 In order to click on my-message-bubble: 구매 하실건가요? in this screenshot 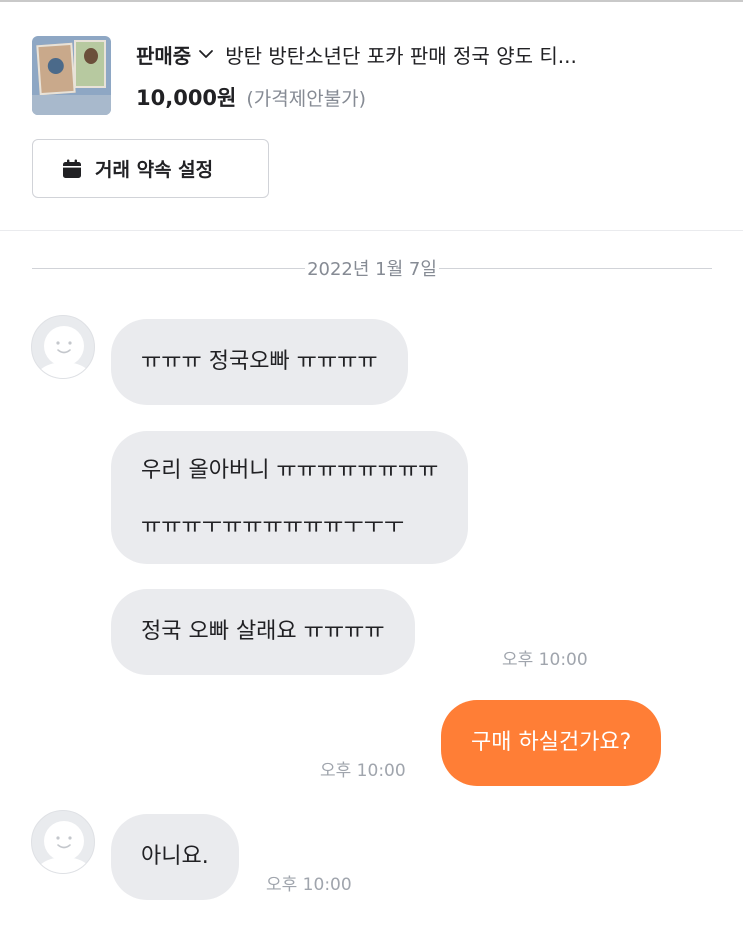, I will do `click(551, 743)`.